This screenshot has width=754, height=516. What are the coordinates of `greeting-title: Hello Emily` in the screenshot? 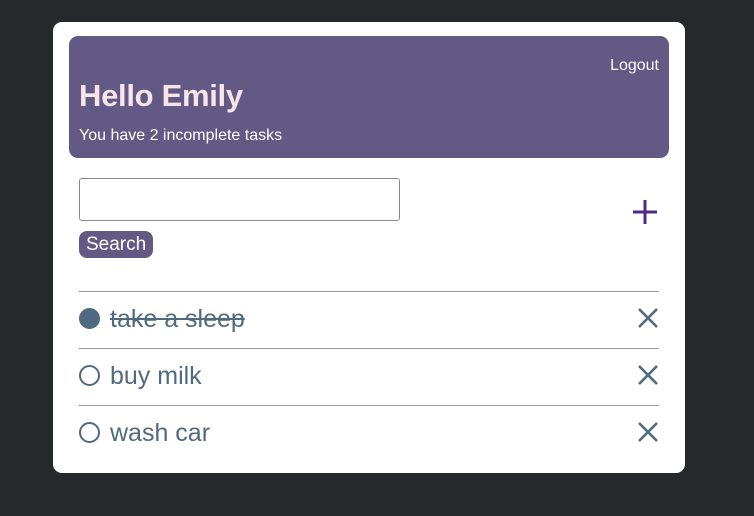 It's located at (161, 95).